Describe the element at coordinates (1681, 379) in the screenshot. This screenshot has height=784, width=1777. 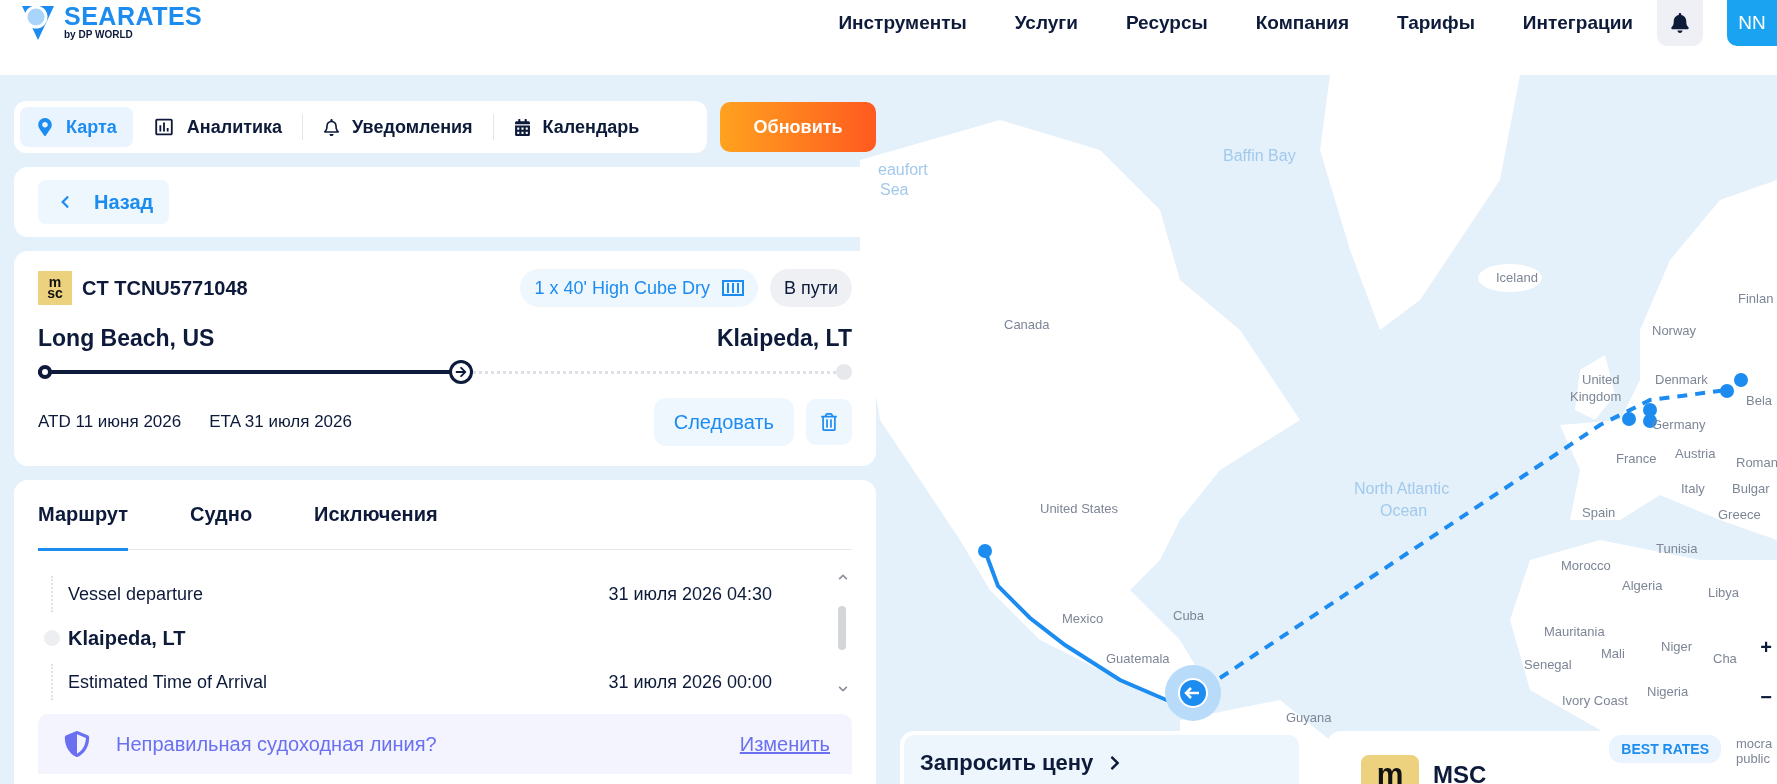
I see `map-label: Denmark` at that location.